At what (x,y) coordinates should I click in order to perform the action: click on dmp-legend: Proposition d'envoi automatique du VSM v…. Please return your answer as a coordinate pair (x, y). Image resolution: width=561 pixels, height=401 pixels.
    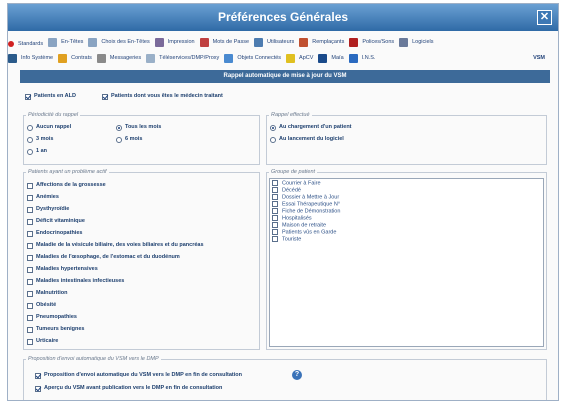
    Looking at the image, I should click on (93, 359).